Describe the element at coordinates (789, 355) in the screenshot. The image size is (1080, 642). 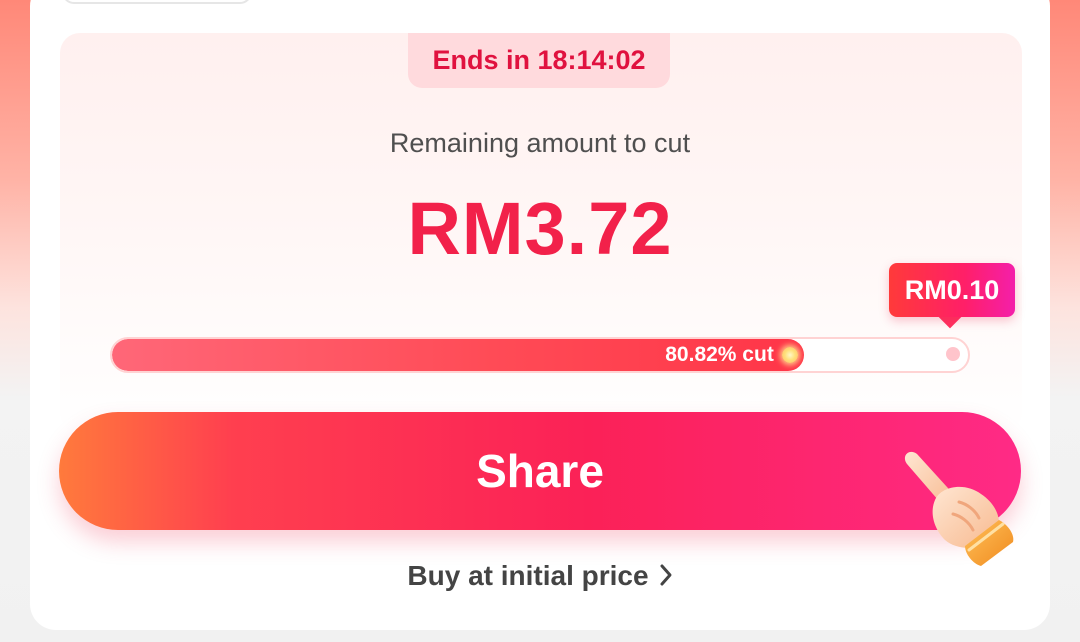
I see `progress-glow-icon` at that location.